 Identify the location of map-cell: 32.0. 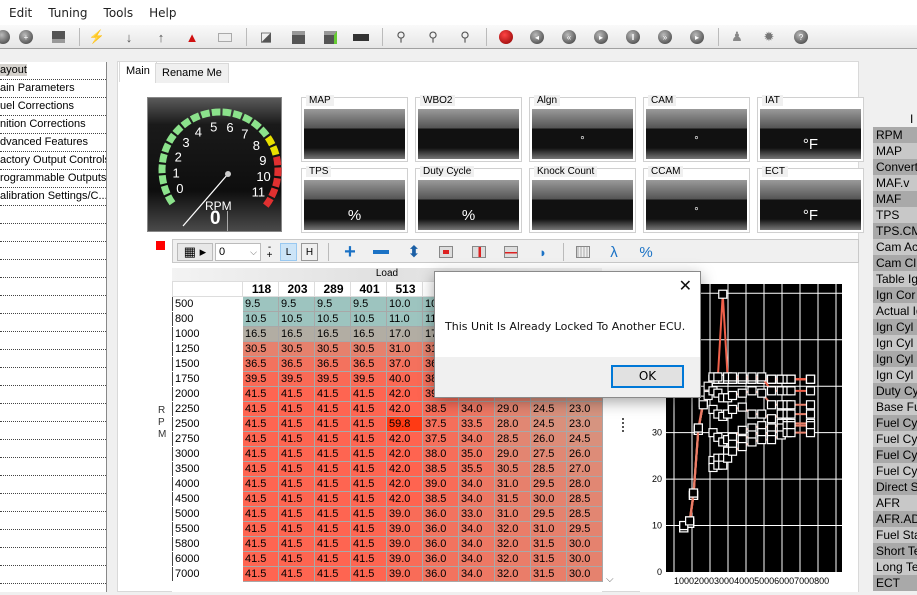
(513, 574).